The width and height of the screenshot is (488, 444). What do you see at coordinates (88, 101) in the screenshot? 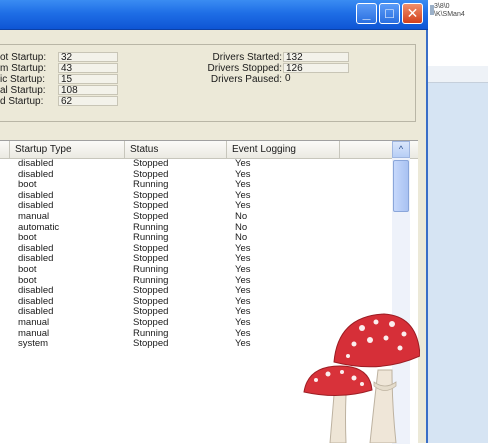
I see `stat-value: 62` at bounding box center [88, 101].